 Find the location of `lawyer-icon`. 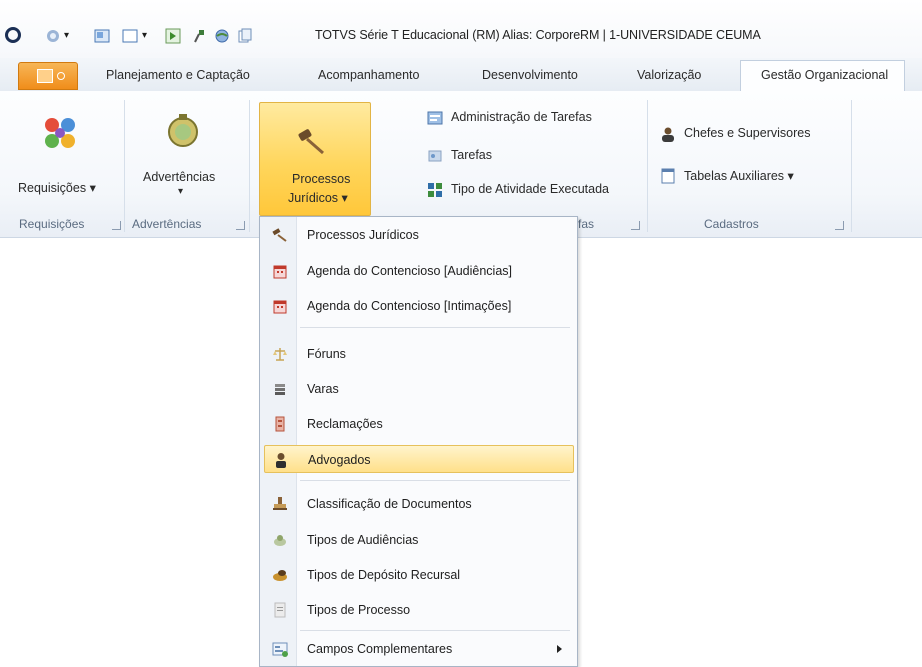

lawyer-icon is located at coordinates (281, 460).